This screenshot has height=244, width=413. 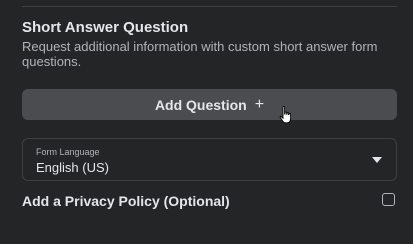 What do you see at coordinates (285, 115) in the screenshot?
I see `pointer-cursor-icon` at bounding box center [285, 115].